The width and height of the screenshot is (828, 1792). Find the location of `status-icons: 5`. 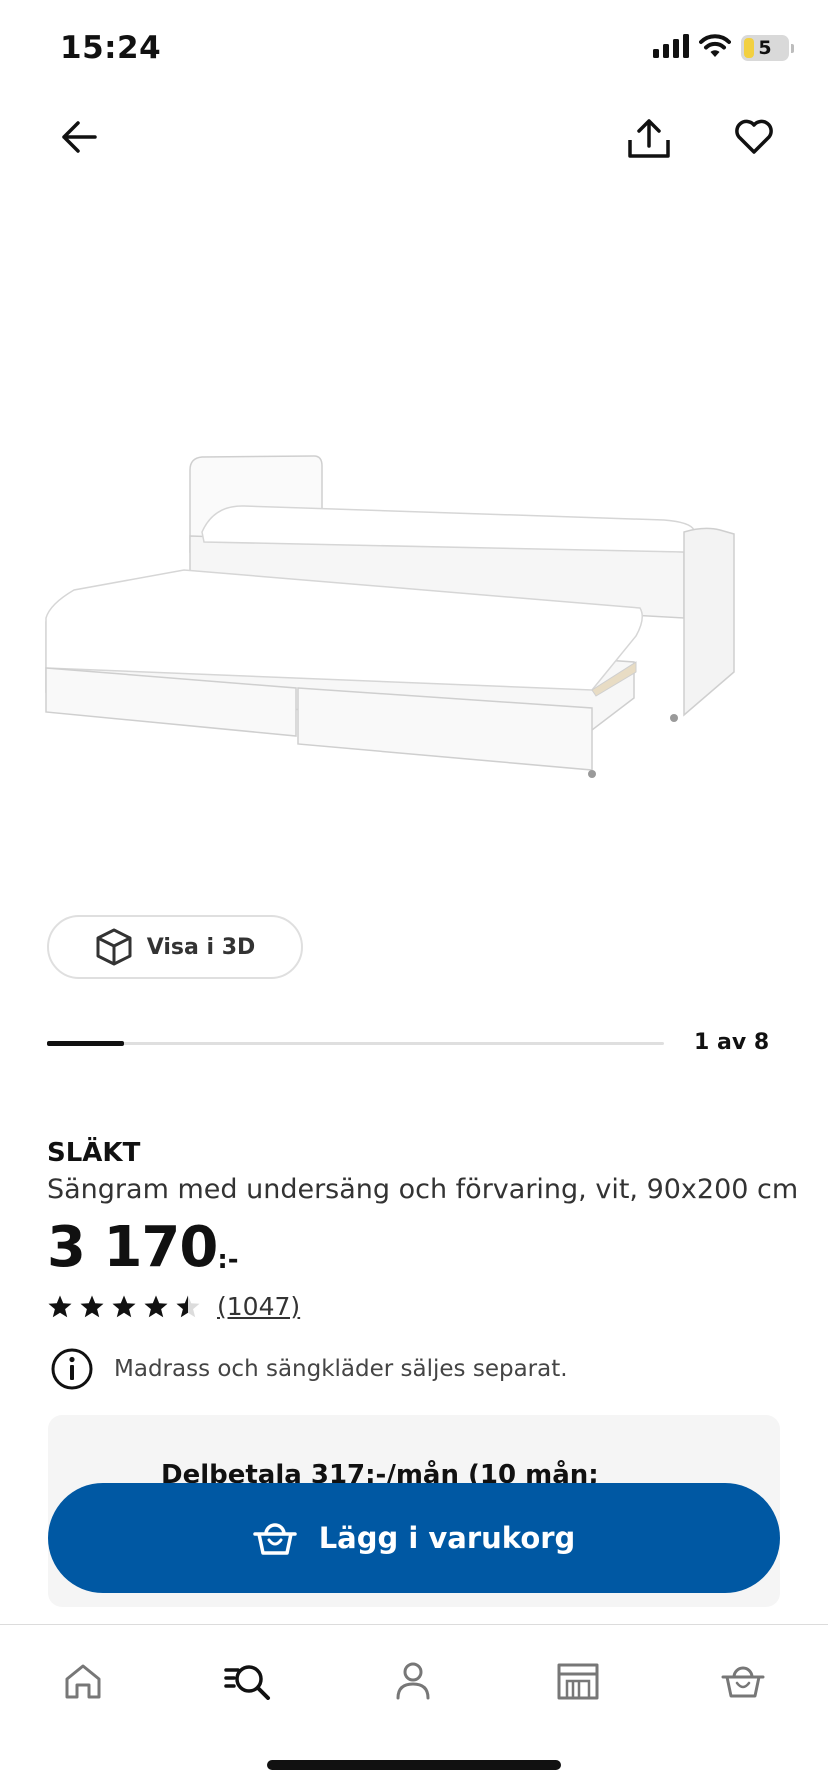

status-icons: 5 is located at coordinates (723, 48).